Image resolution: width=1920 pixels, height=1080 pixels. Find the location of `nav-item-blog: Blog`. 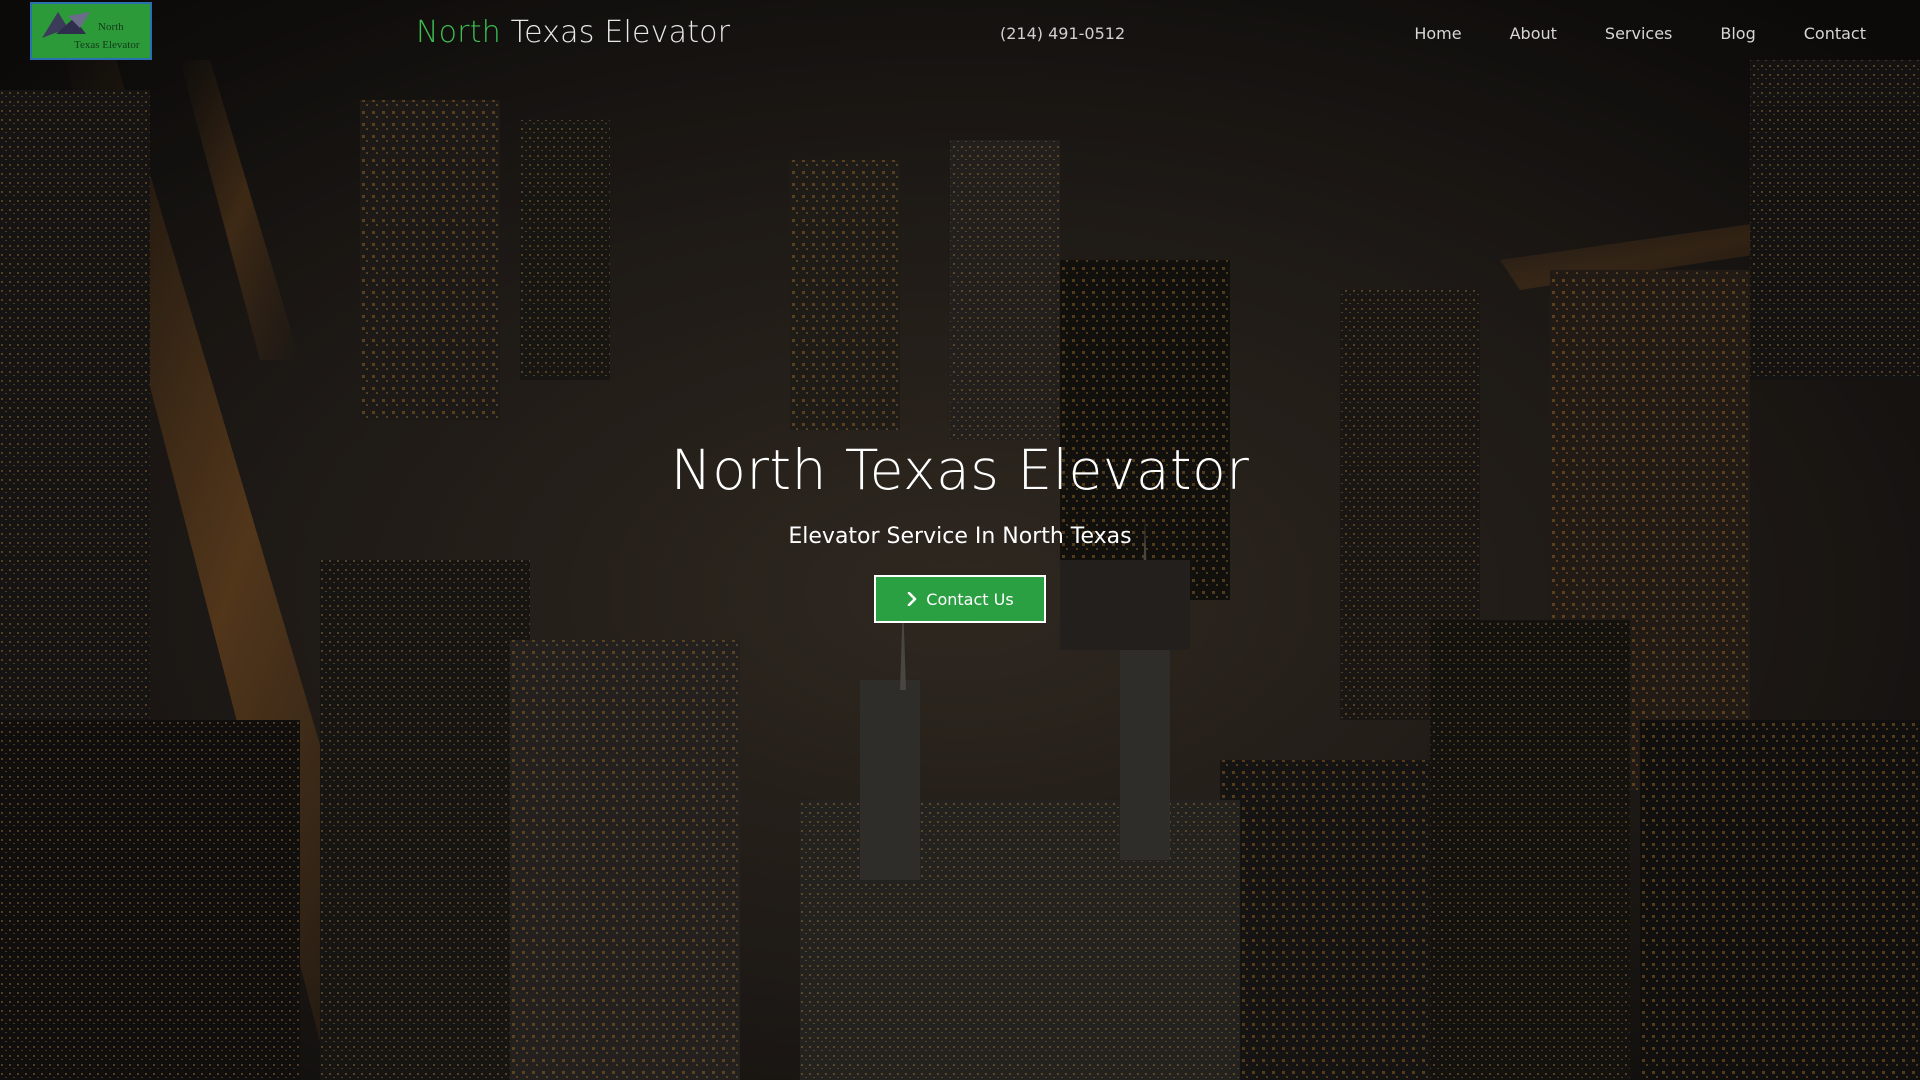

nav-item-blog: Blog is located at coordinates (1737, 33).